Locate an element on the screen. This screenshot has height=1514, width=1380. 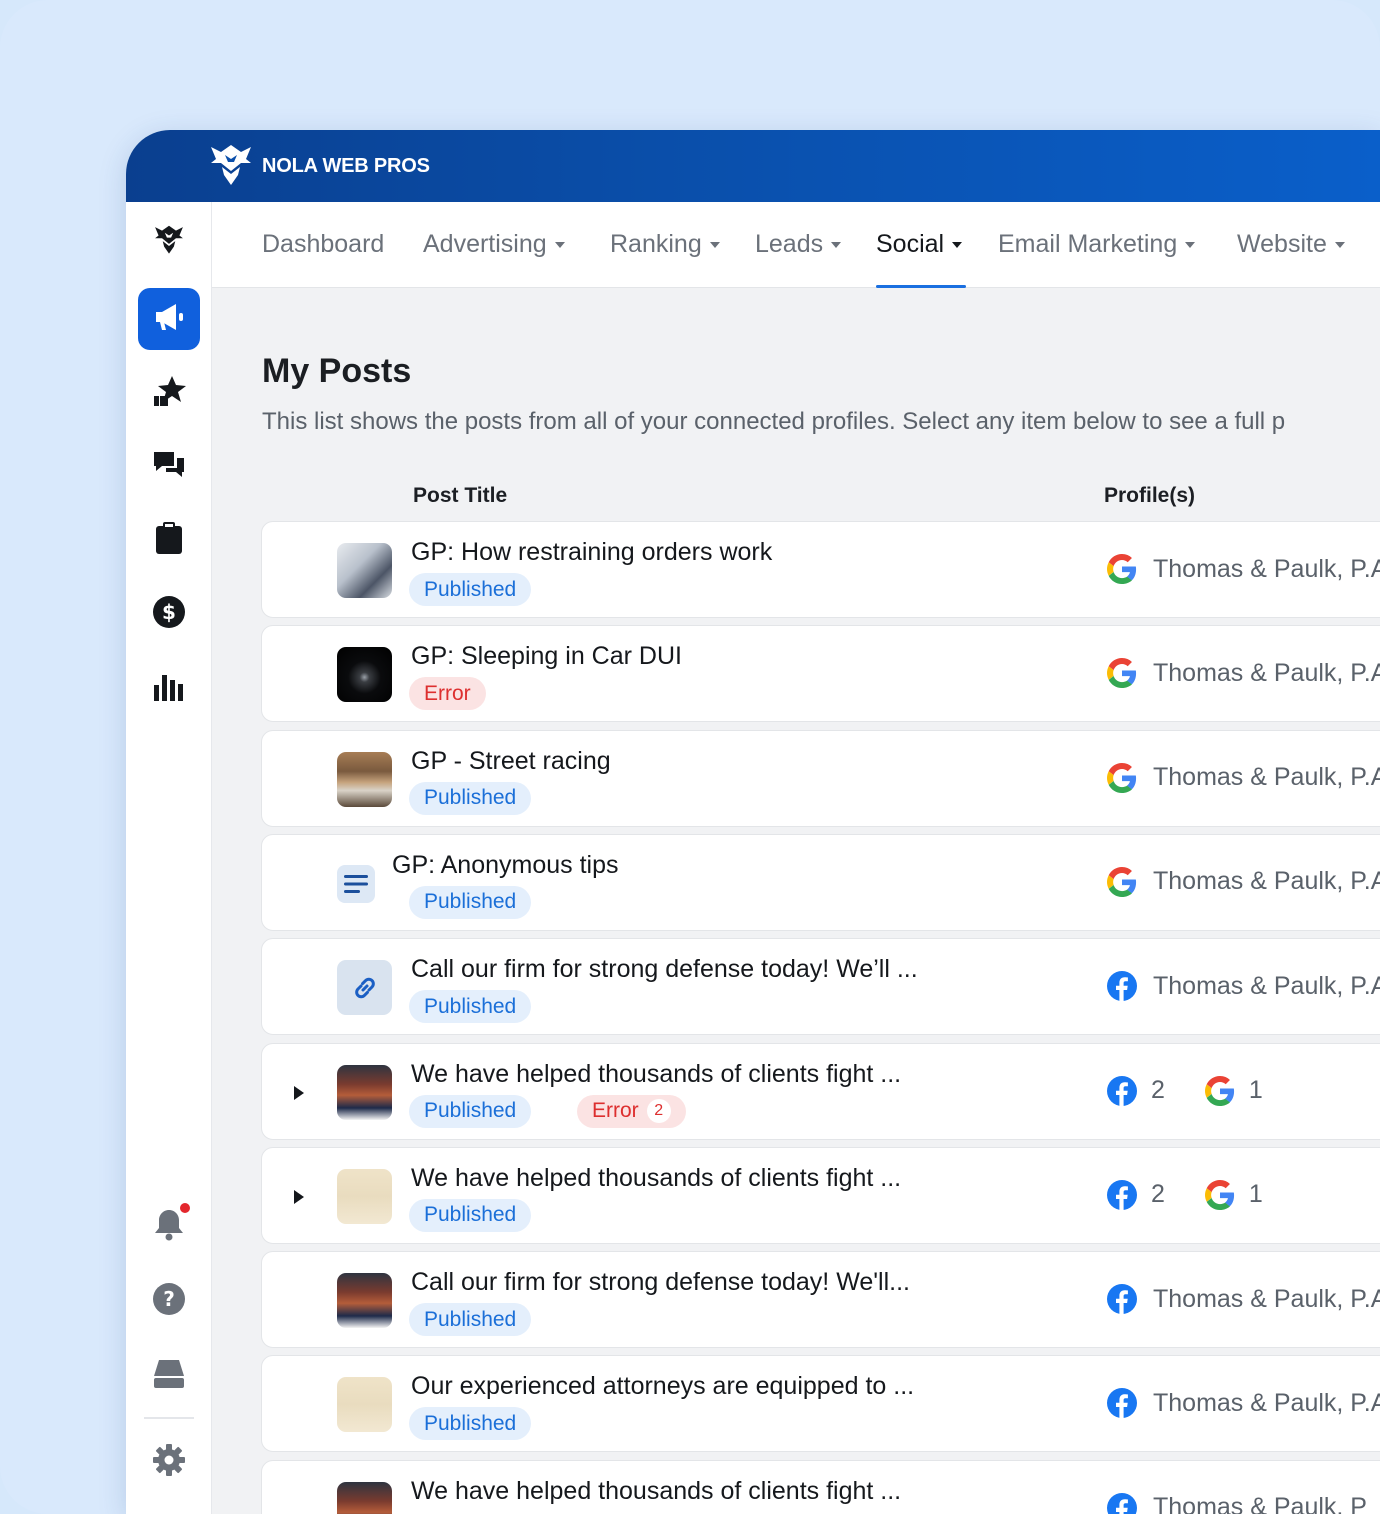
sidebar-item-billing: $ is located at coordinates (169, 614).